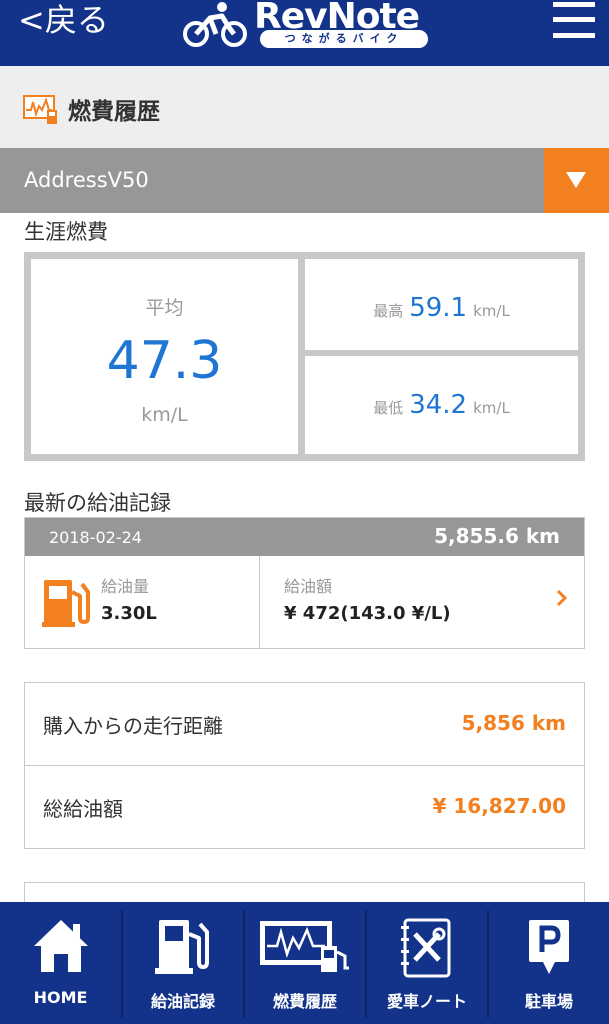 The height and width of the screenshot is (1024, 609). I want to click on record-header: 2018-02-24 5,855.6 km, so click(304, 537).